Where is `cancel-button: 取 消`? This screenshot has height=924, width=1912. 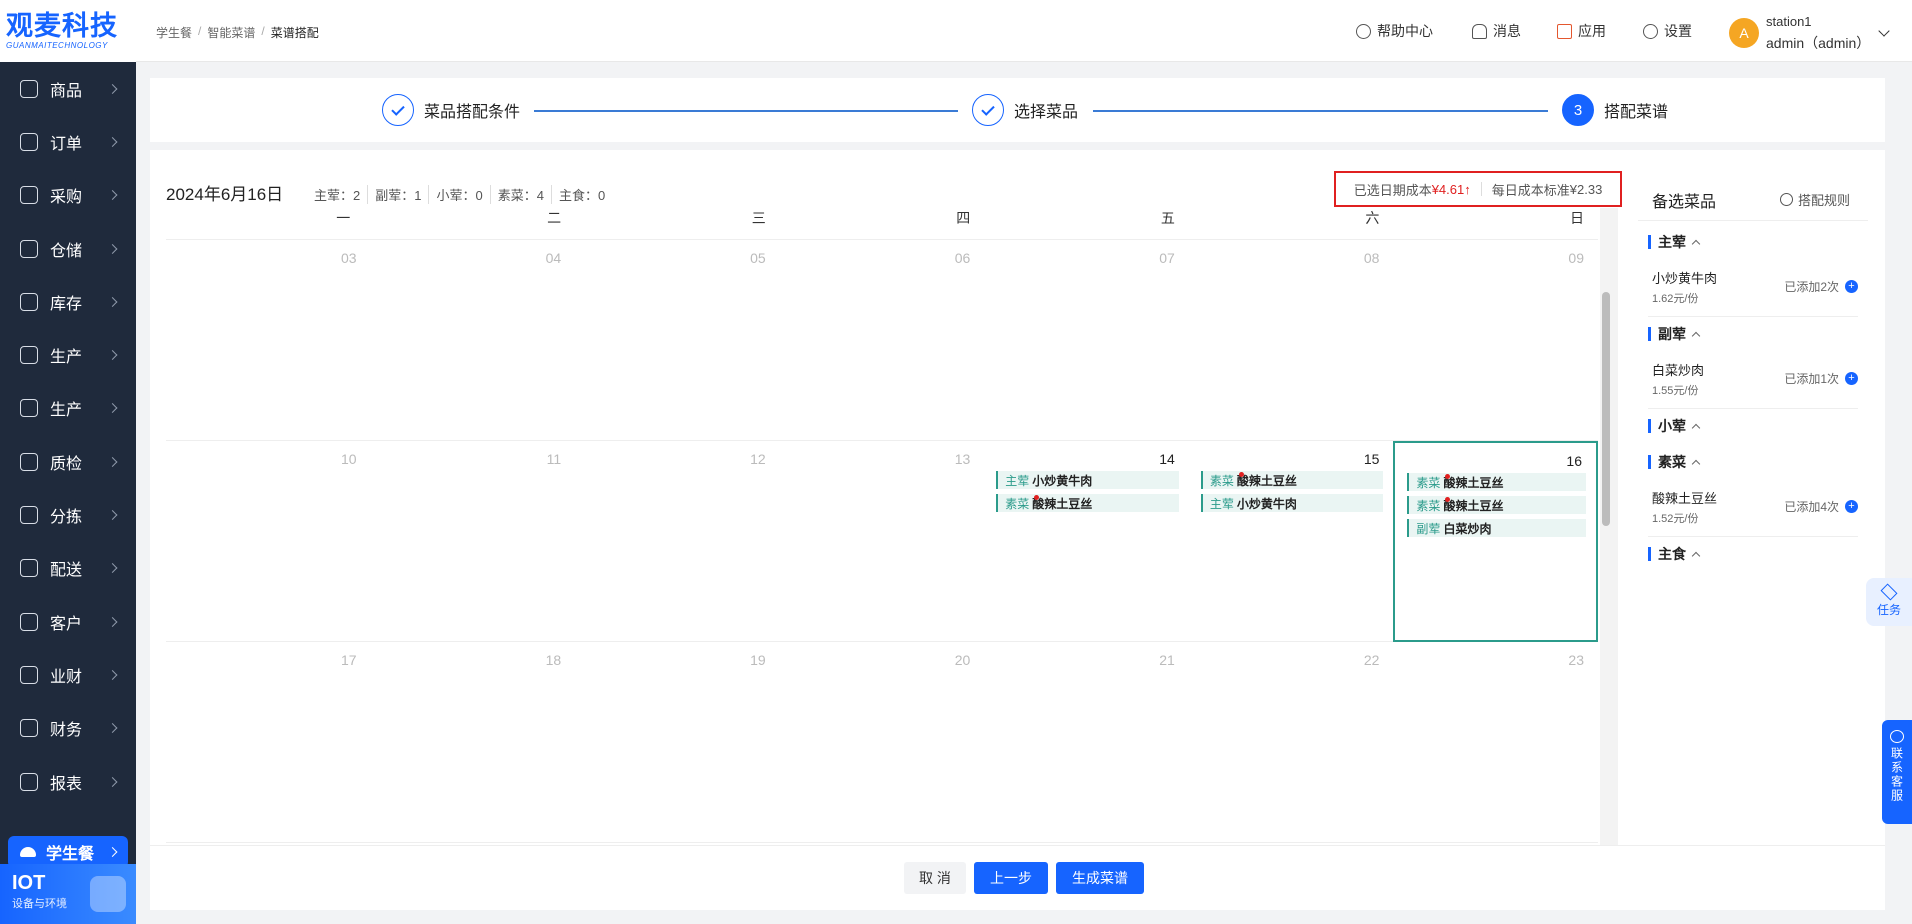
cancel-button: 取 消 is located at coordinates (935, 878).